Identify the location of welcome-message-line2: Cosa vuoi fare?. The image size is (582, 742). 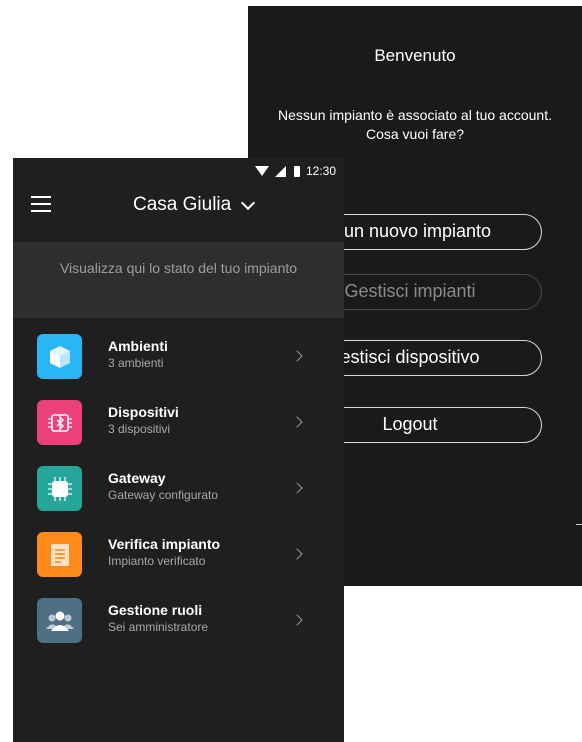
(415, 134).